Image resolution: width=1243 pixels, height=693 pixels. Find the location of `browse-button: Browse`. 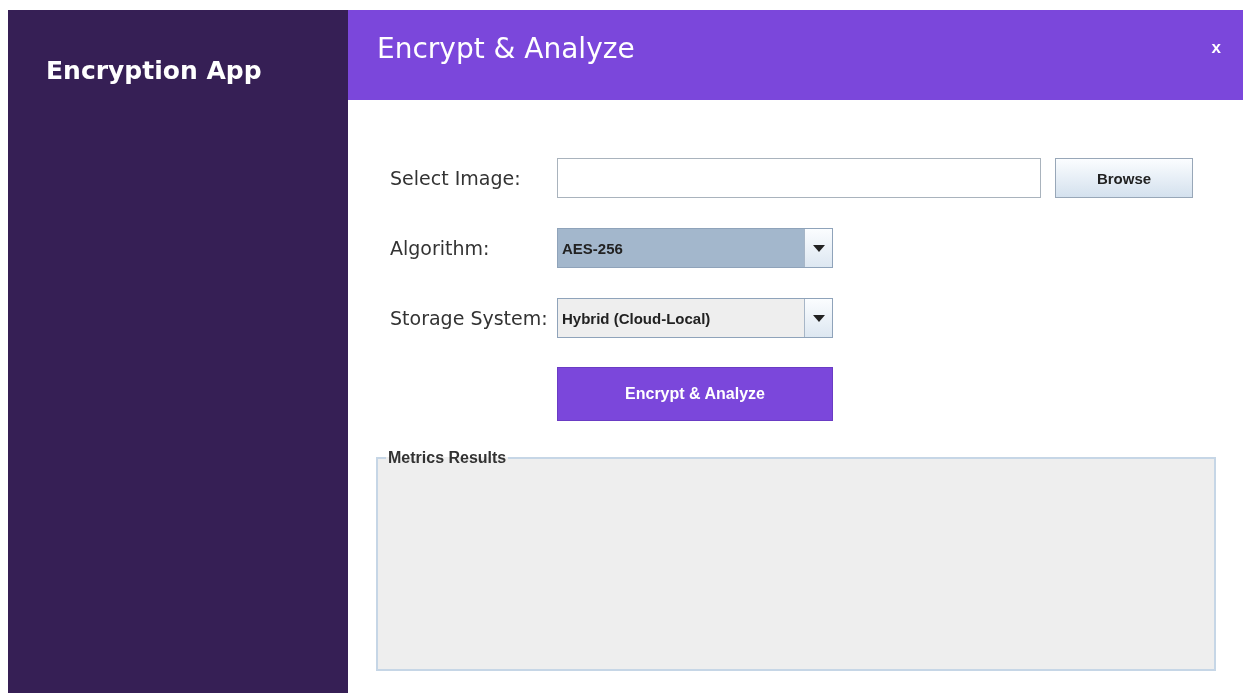

browse-button: Browse is located at coordinates (1124, 178).